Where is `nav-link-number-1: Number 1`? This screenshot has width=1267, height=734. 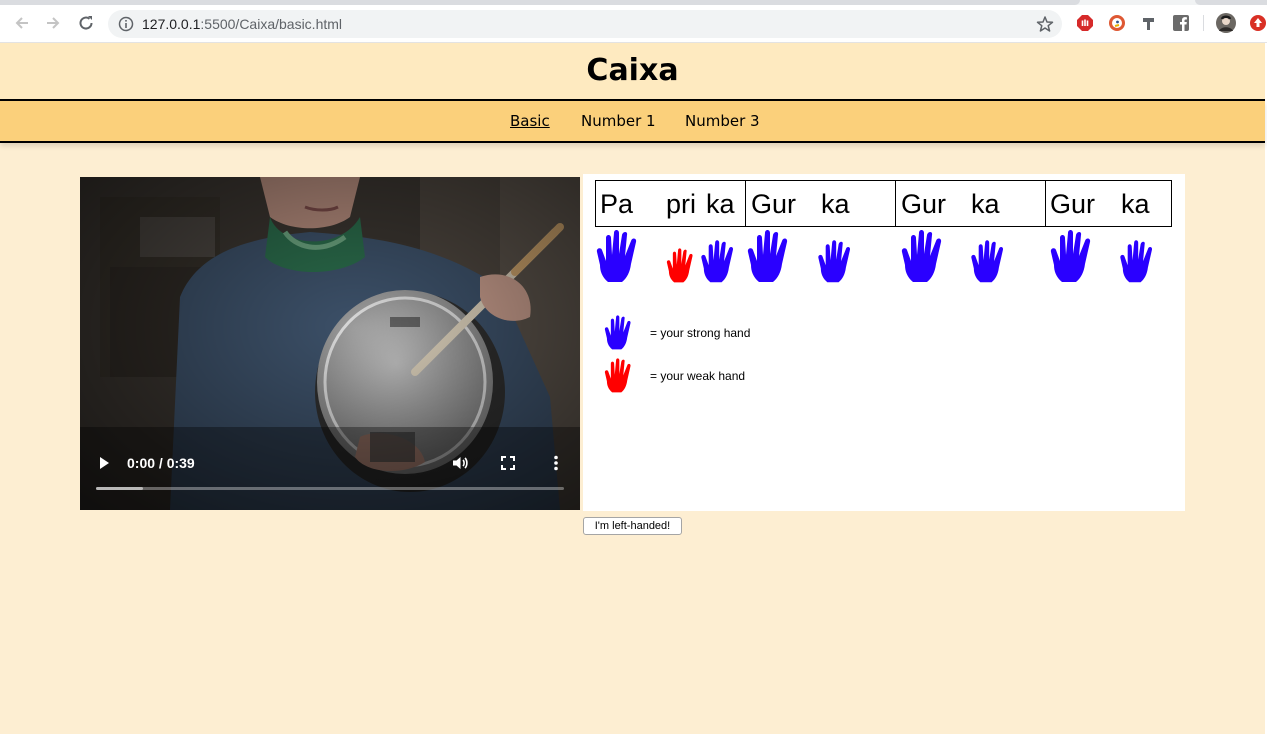 nav-link-number-1: Number 1 is located at coordinates (618, 121).